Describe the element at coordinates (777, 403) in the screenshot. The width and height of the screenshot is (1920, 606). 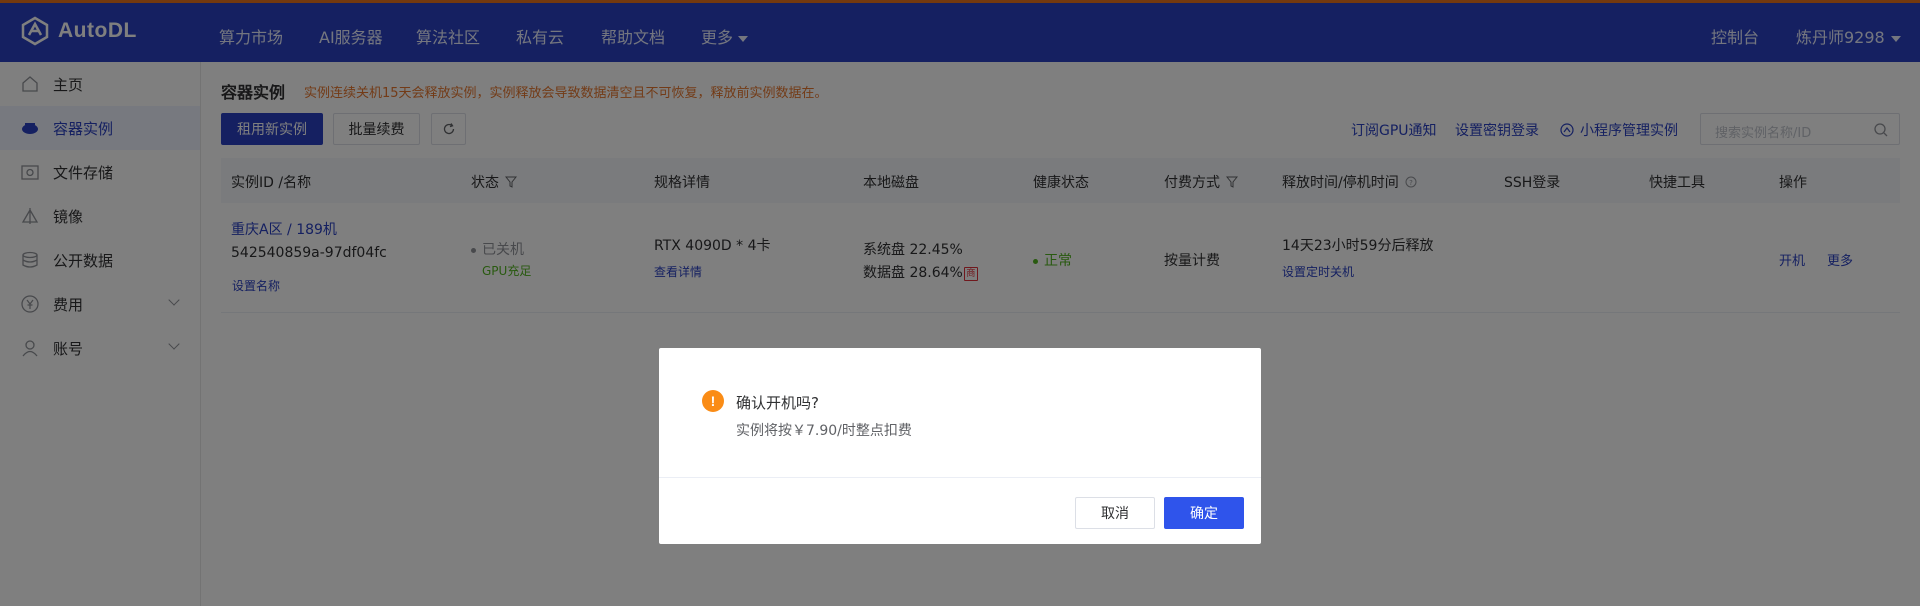
I see `dialog-title: 确认开机吗?` at that location.